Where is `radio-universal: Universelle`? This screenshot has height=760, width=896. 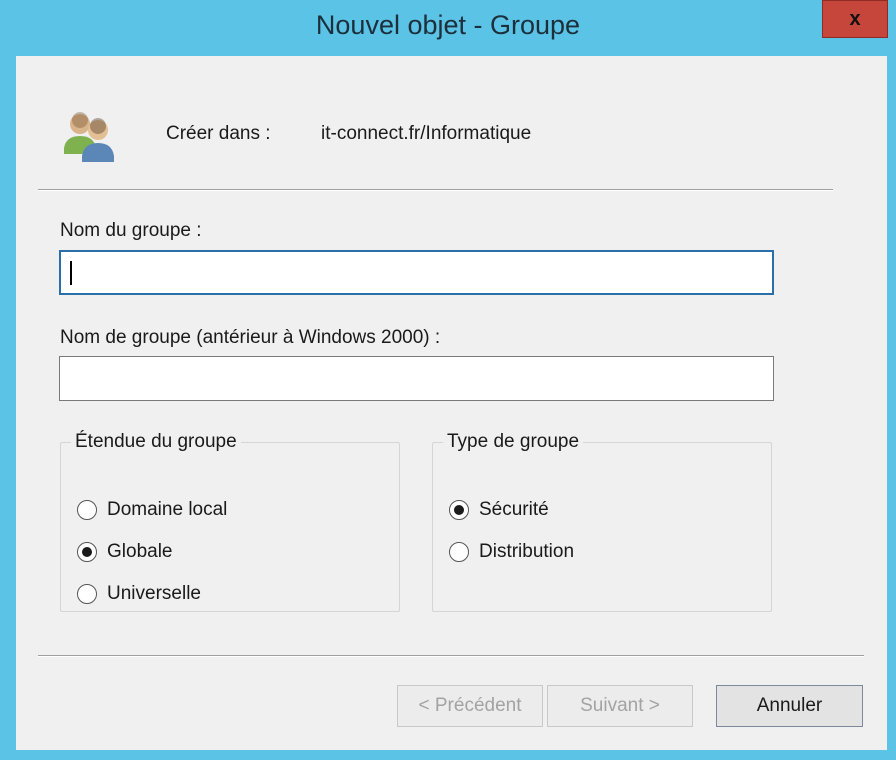 radio-universal: Universelle is located at coordinates (139, 594).